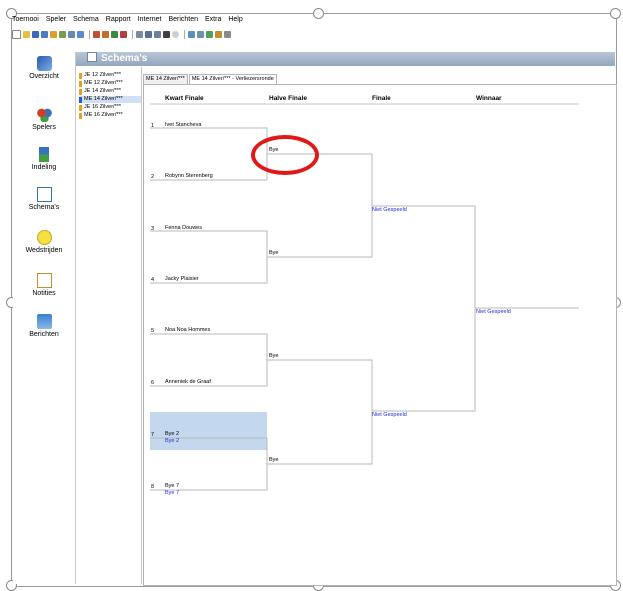 The height and width of the screenshot is (591, 623). I want to click on player-name: Jacky Plaisier, so click(182, 279).